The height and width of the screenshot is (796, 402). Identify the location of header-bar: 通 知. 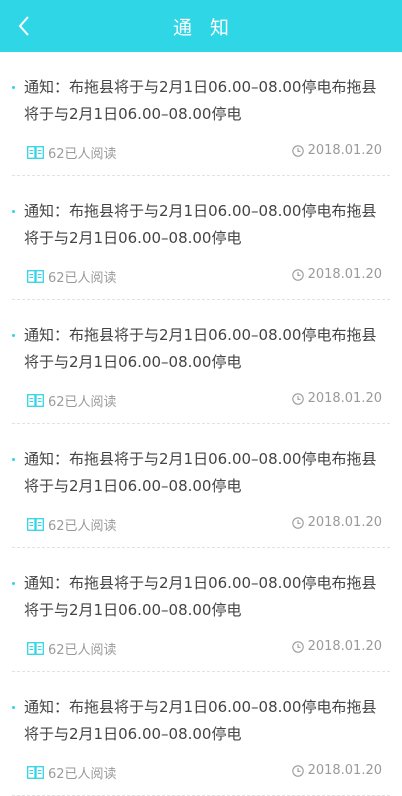
(201, 26).